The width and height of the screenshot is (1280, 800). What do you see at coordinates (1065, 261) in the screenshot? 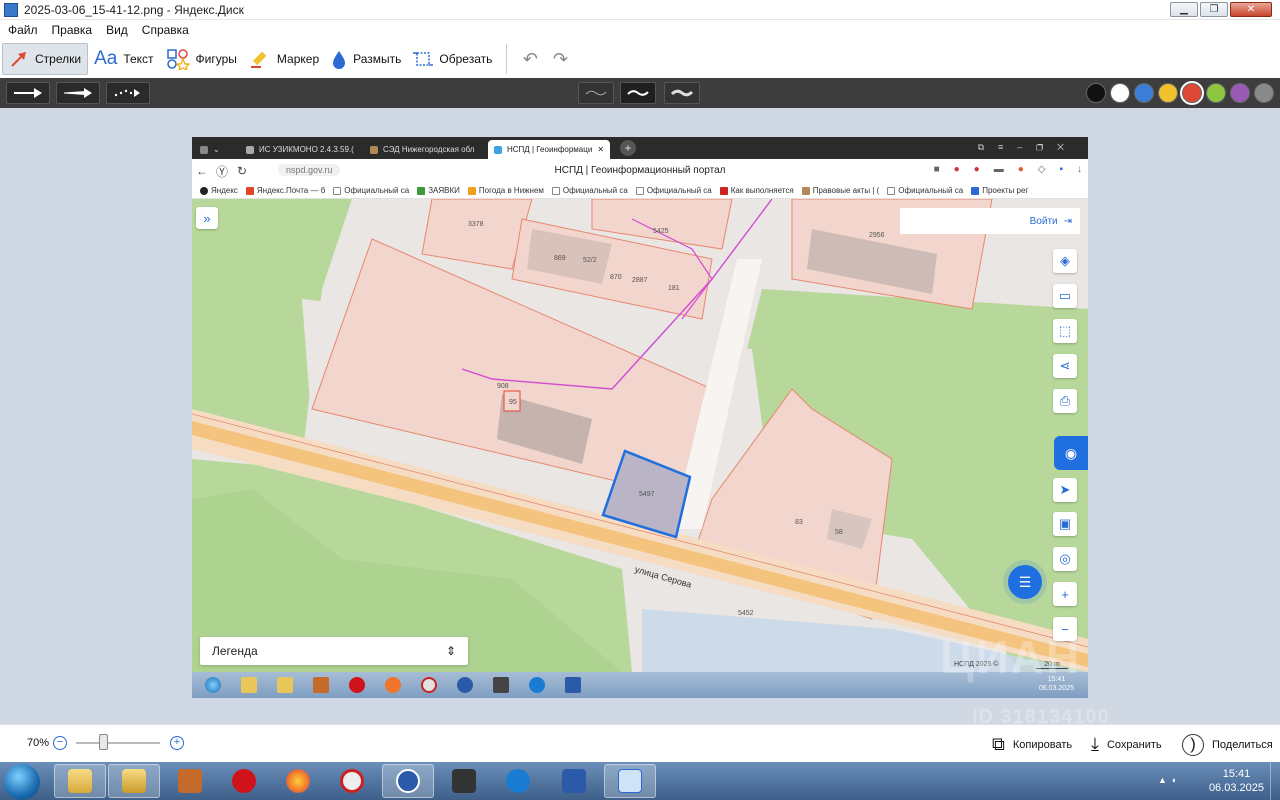
I see `layers-button: ◈` at bounding box center [1065, 261].